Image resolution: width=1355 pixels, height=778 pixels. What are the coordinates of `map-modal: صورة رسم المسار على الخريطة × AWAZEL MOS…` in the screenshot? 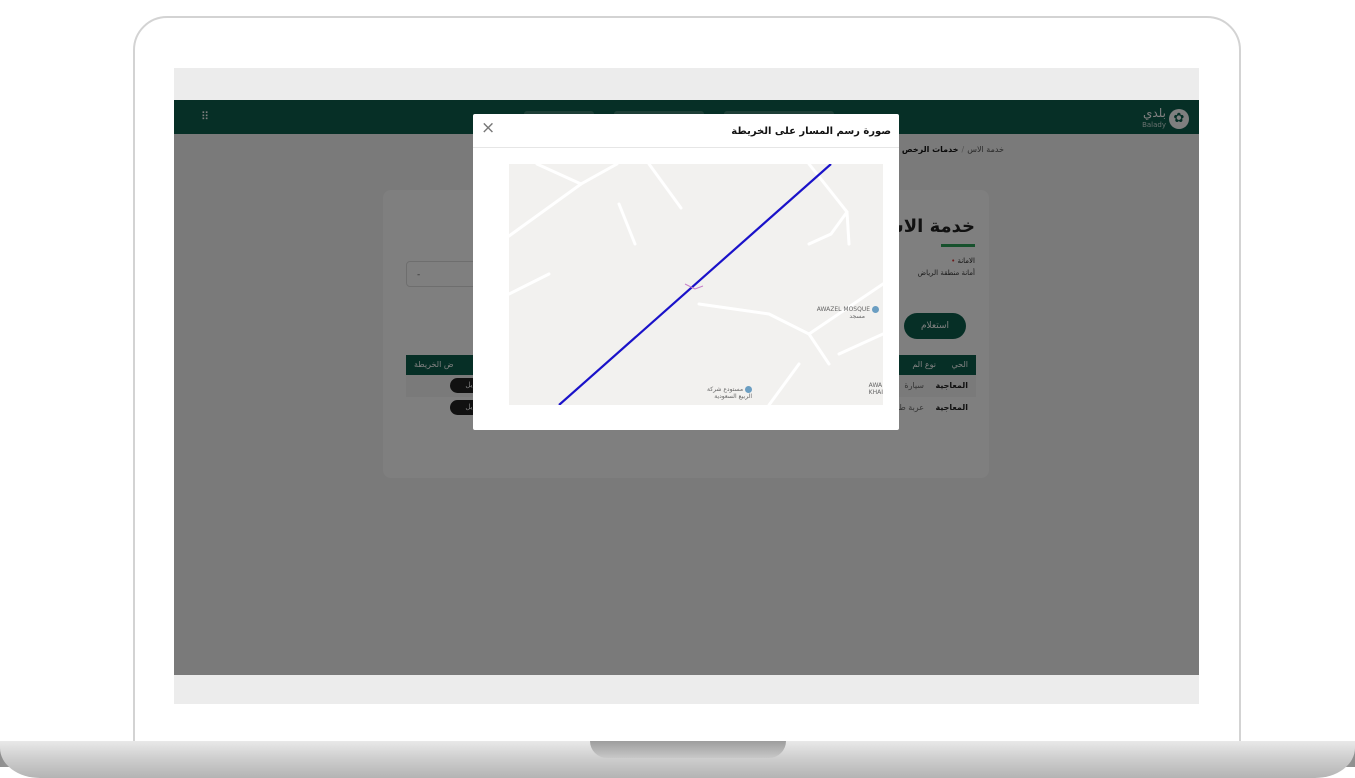 It's located at (686, 272).